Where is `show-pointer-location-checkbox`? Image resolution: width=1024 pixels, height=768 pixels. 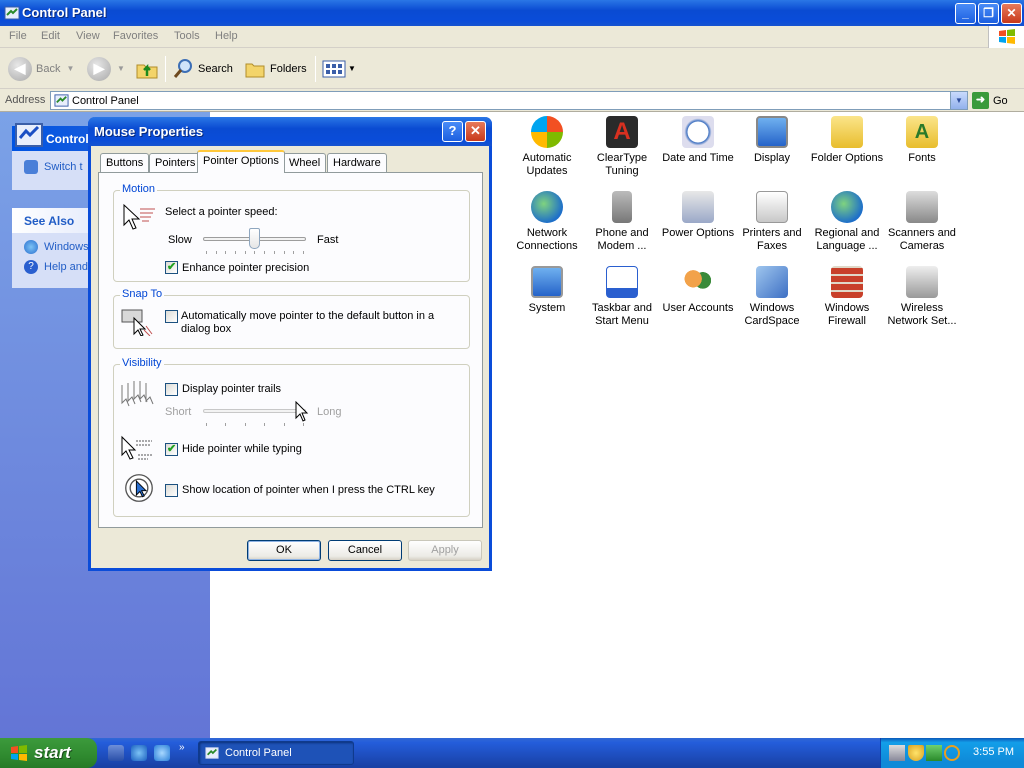 show-pointer-location-checkbox is located at coordinates (171, 490).